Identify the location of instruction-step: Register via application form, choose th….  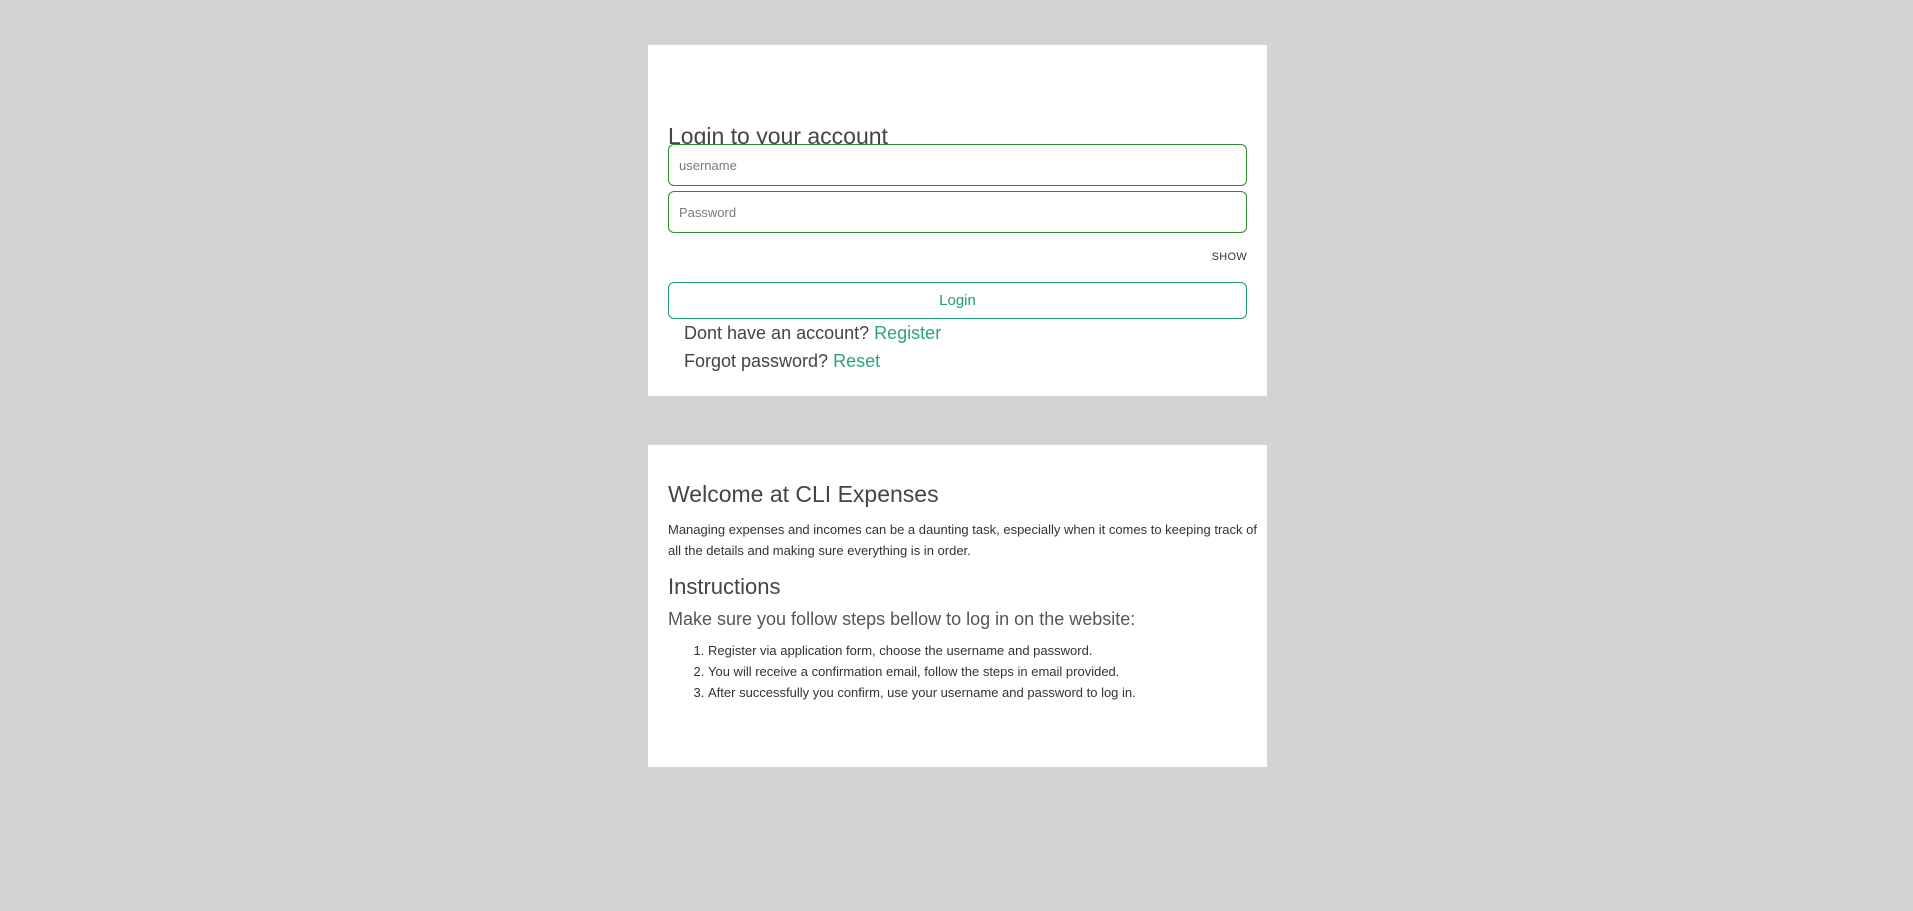
(922, 650).